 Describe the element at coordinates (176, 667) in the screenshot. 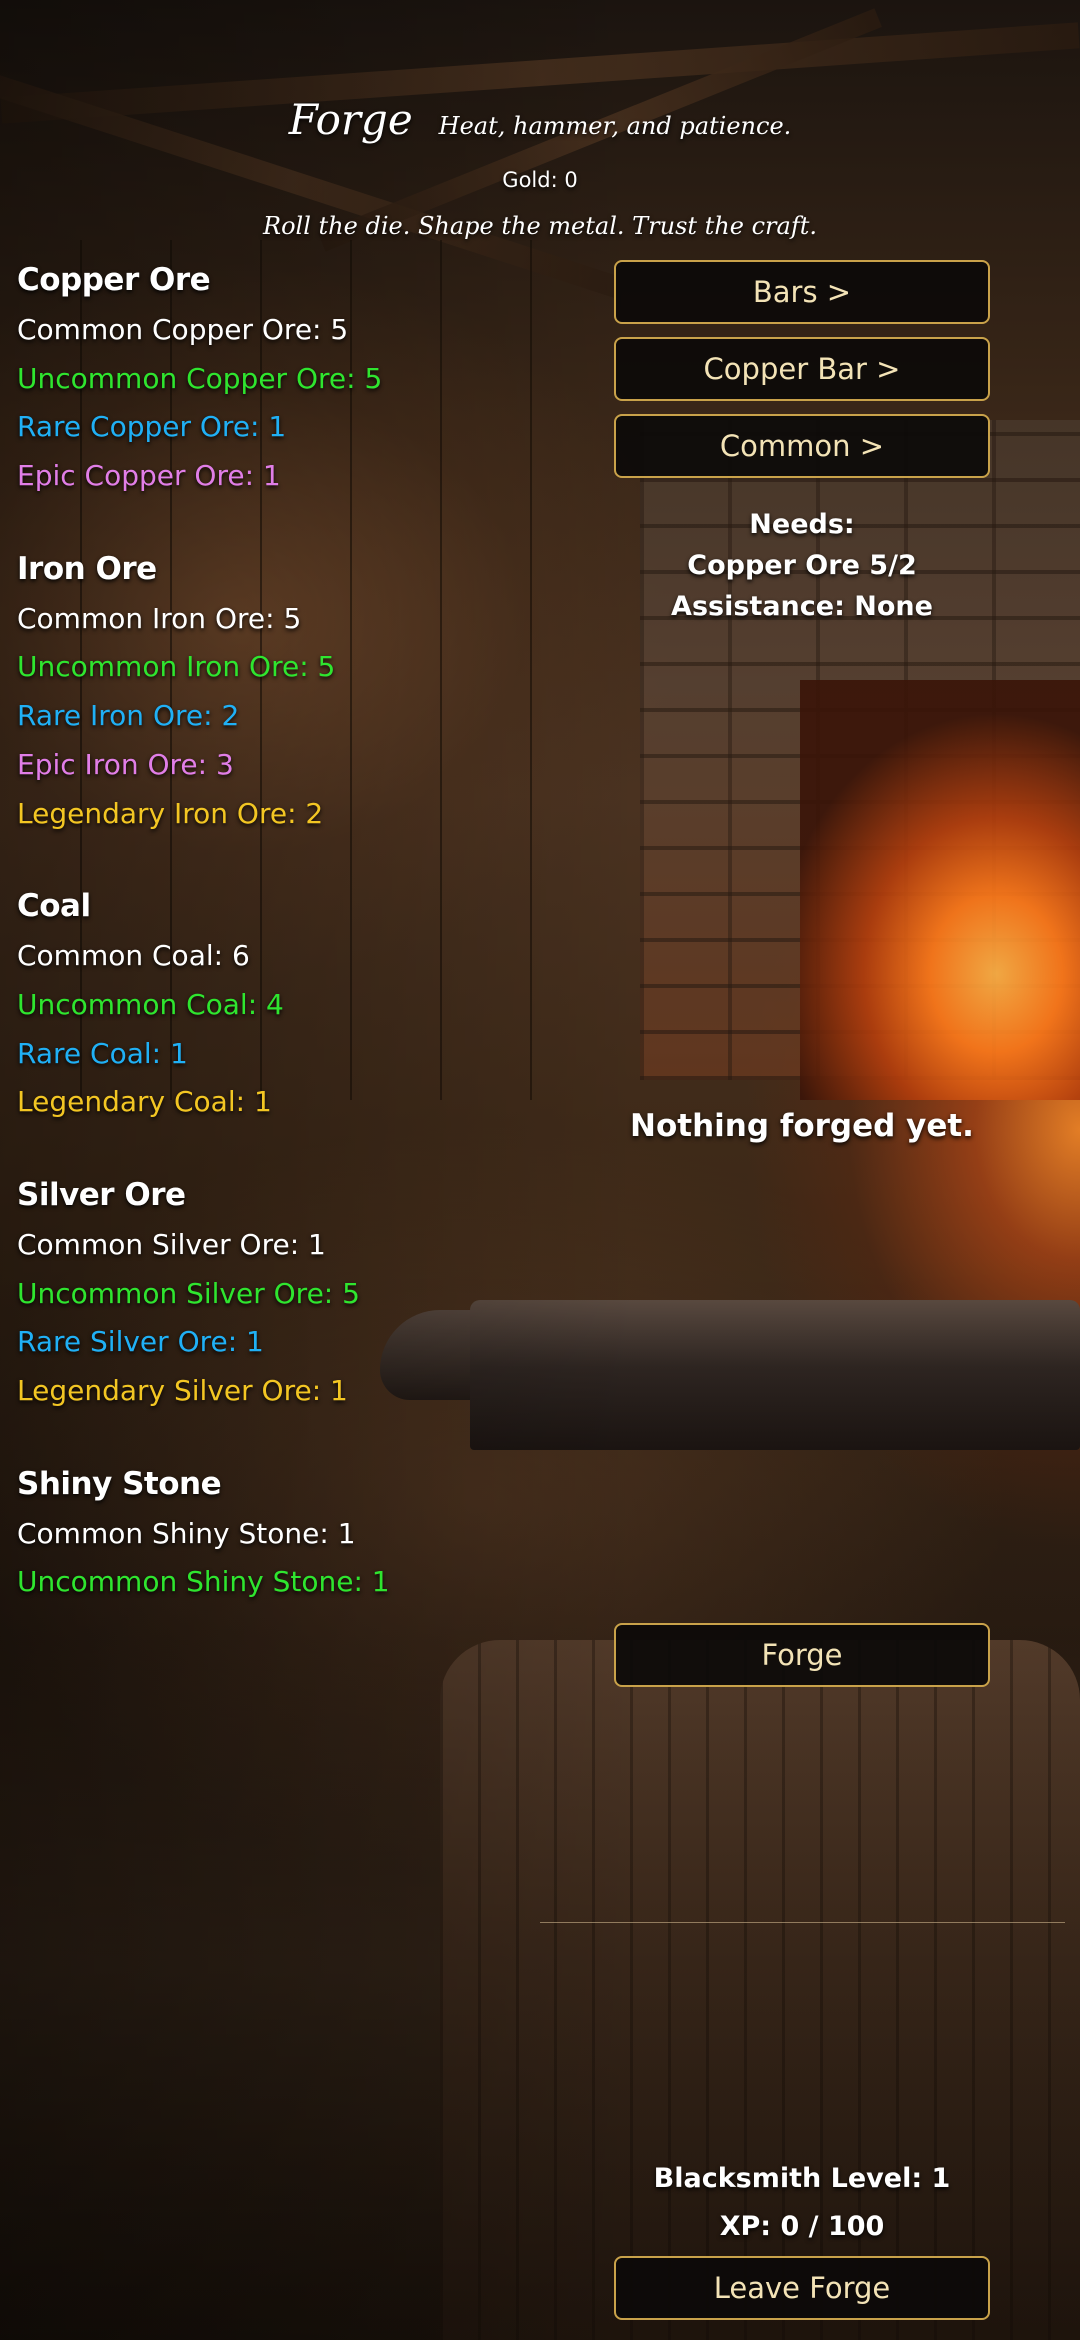

I see `inventory-item: Uncommon Iron Ore: 5` at that location.